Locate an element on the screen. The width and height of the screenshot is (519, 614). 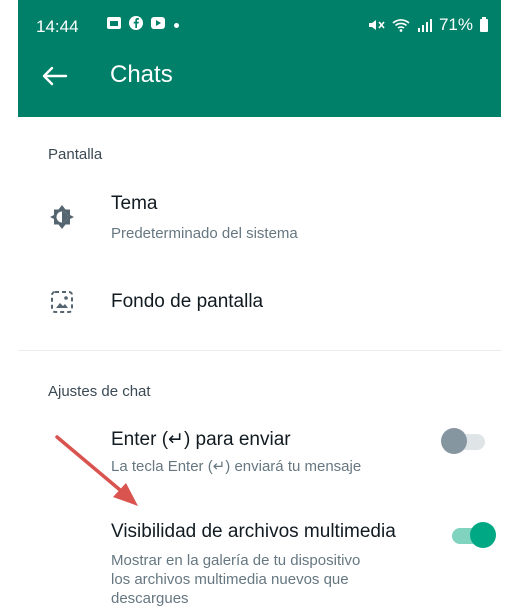
youtube-icon is located at coordinates (158, 23).